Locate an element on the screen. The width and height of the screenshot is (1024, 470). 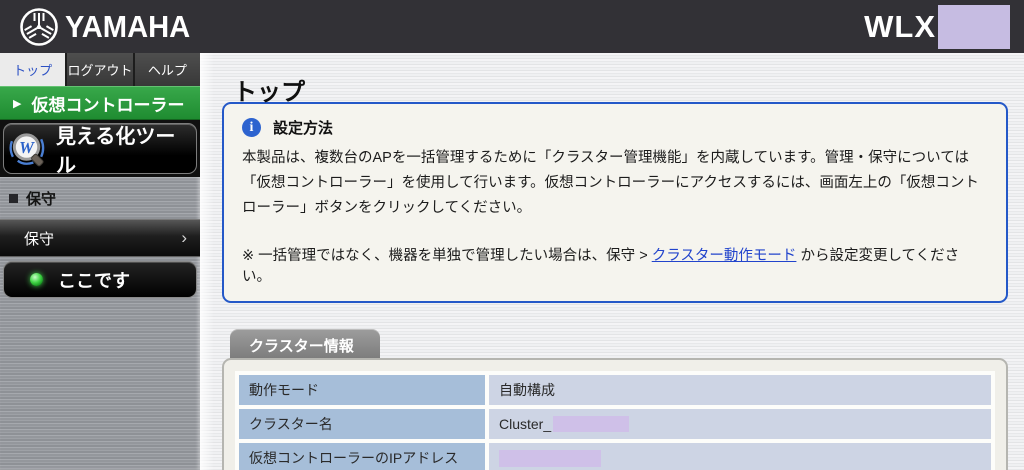
maintenance-menu-item: 保守 › is located at coordinates (100, 238).